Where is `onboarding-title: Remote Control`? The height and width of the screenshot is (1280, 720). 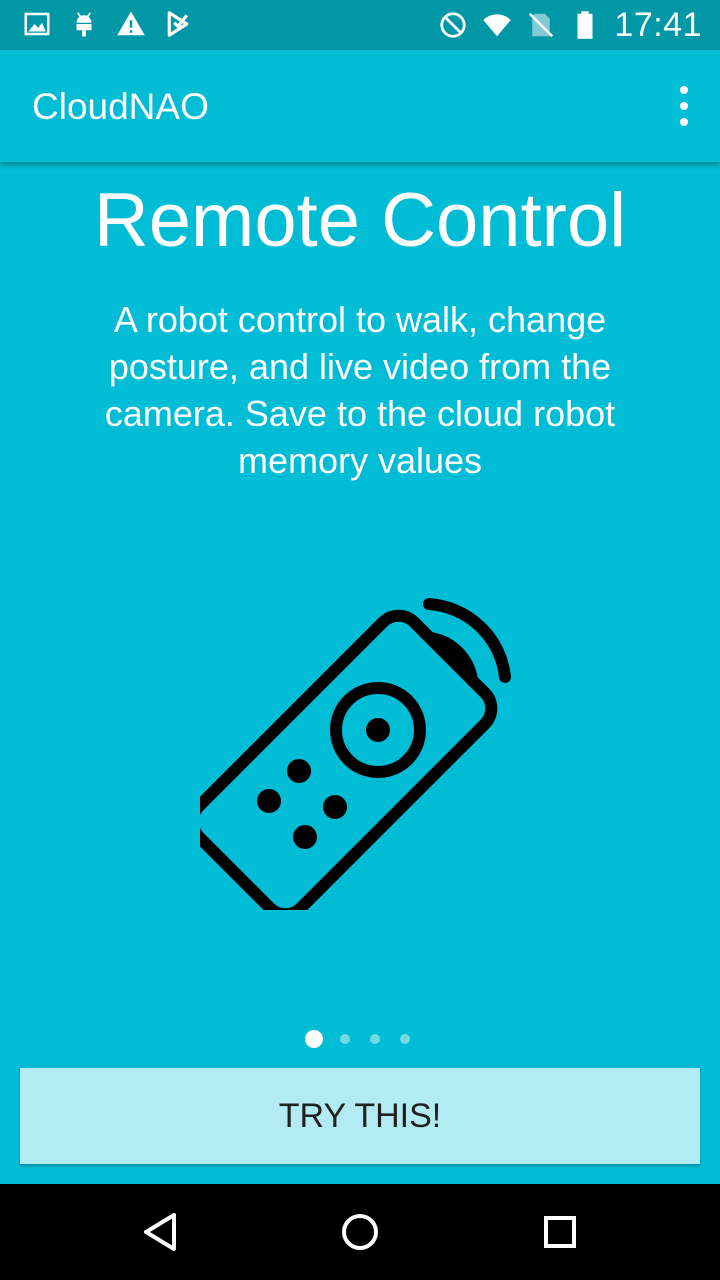 onboarding-title: Remote Control is located at coordinates (360, 220).